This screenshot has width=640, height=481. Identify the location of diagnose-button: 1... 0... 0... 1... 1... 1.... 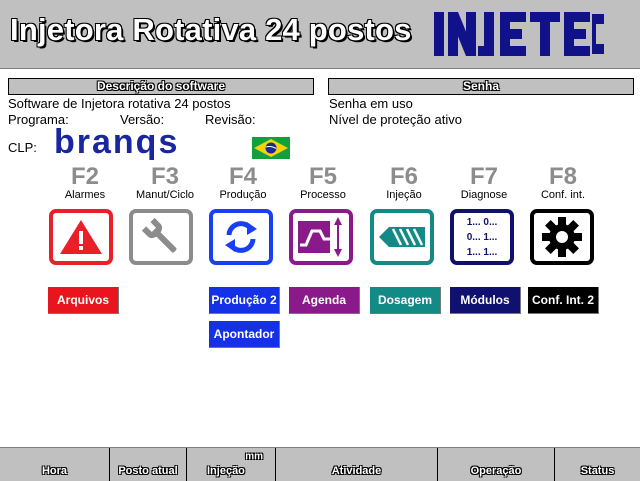
(482, 237).